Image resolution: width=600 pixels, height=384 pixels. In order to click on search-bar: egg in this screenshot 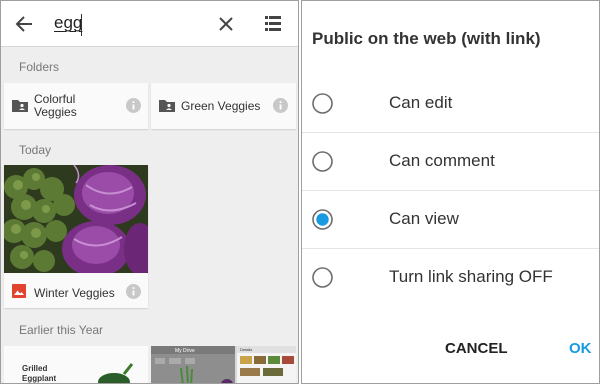, I will do `click(149, 24)`.